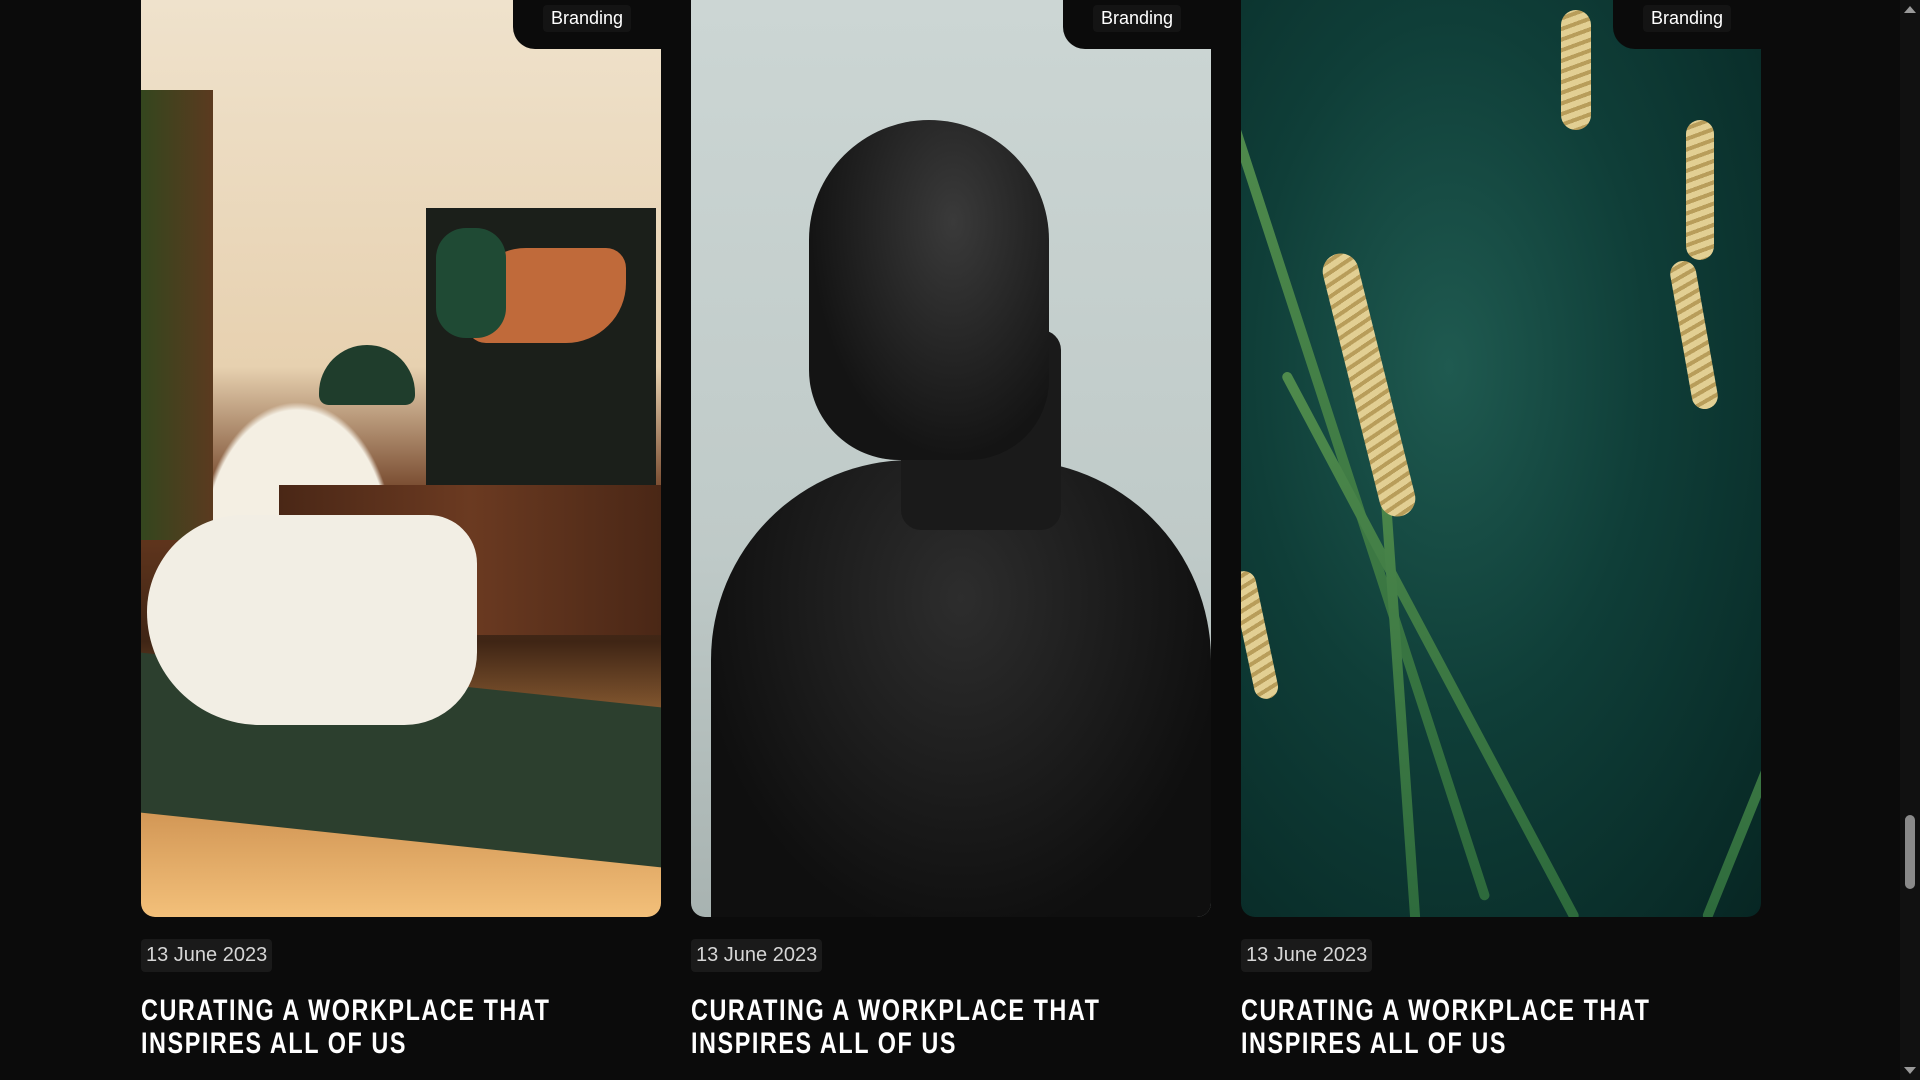 The height and width of the screenshot is (1080, 1920). What do you see at coordinates (312, 620) in the screenshot?
I see `photo-chair` at bounding box center [312, 620].